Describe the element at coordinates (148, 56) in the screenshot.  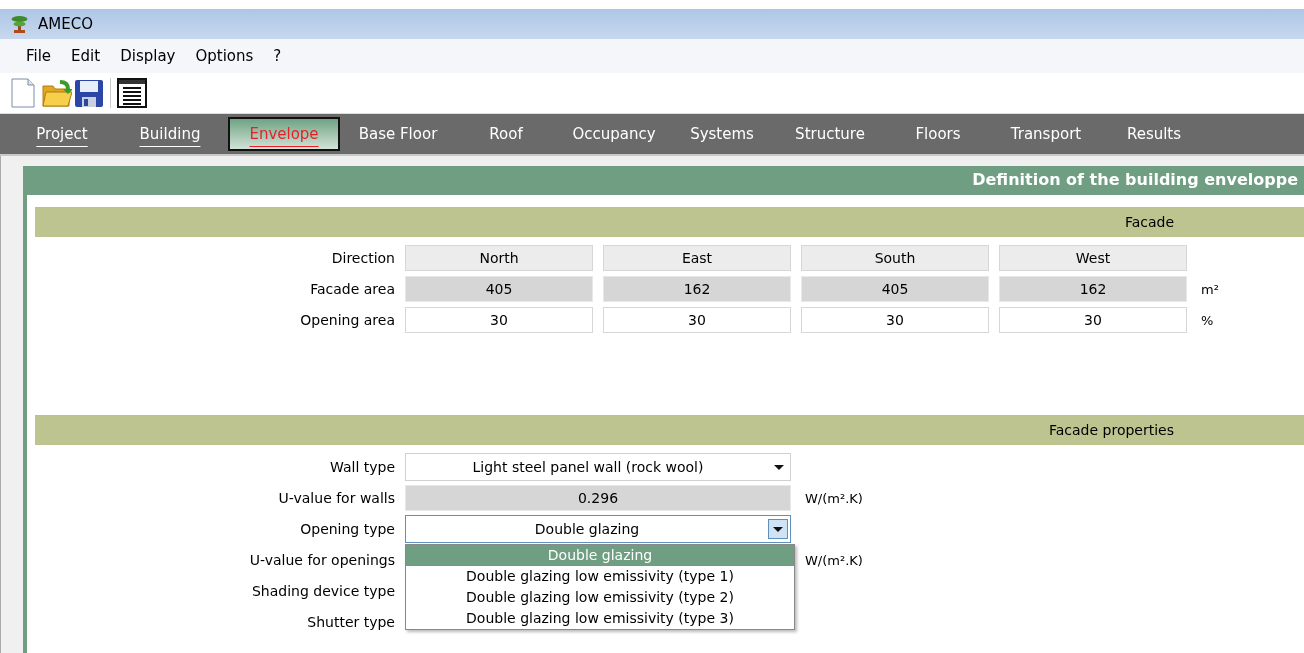
I see `menu-item: Display` at that location.